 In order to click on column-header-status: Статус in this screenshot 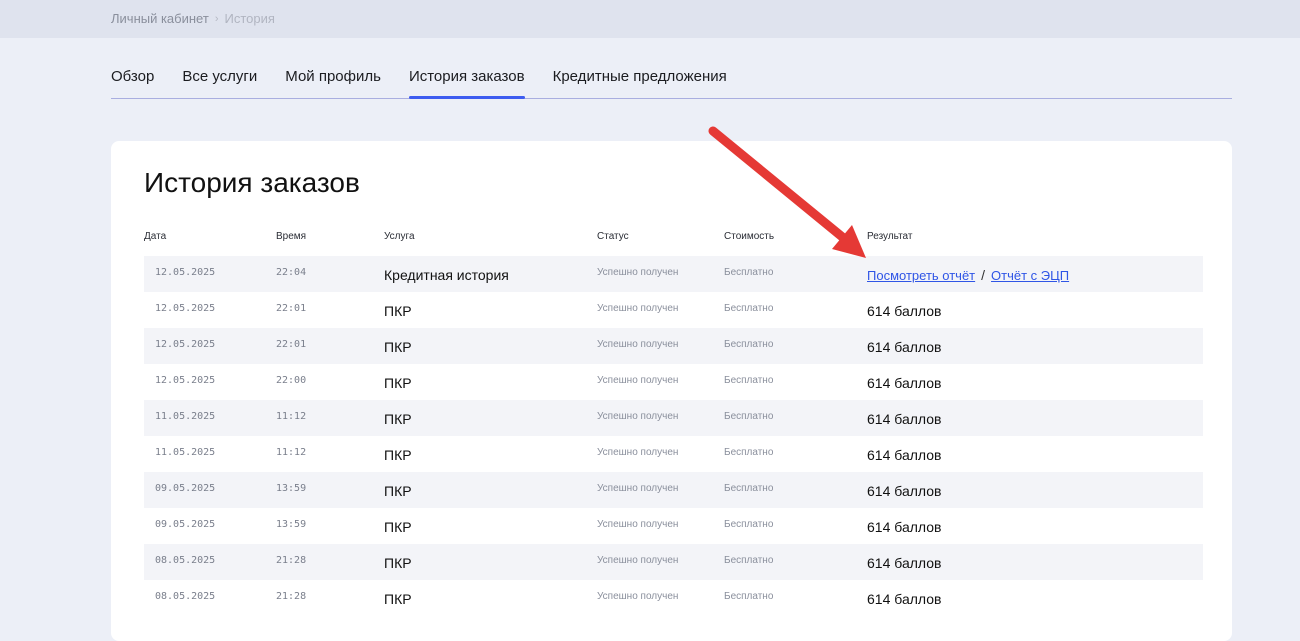, I will do `click(613, 236)`.